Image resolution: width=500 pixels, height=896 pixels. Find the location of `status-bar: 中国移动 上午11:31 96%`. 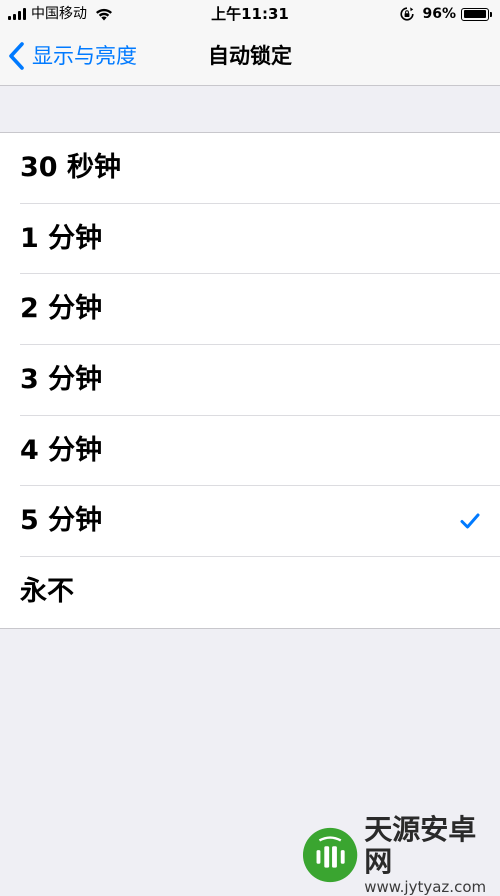

status-bar: 中国移动 上午11:31 96% is located at coordinates (250, 14).